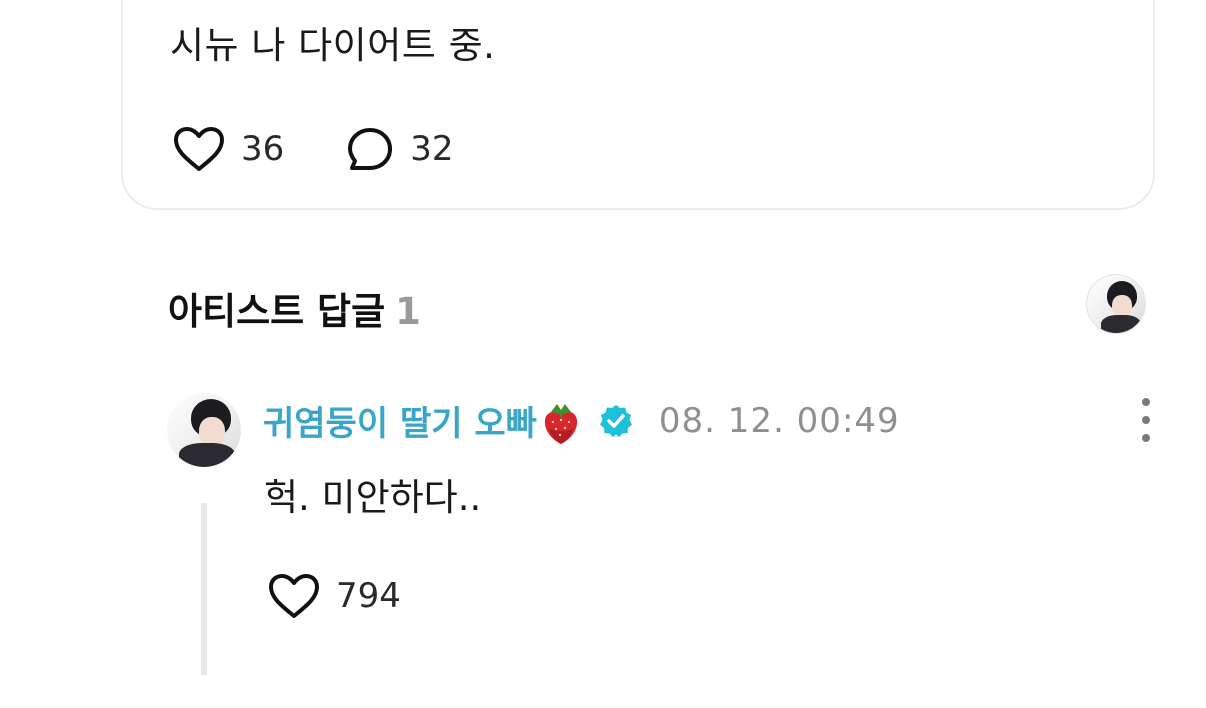  Describe the element at coordinates (400, 420) in the screenshot. I see `reply-author-name: 귀염둥이 딸기 오빠` at that location.